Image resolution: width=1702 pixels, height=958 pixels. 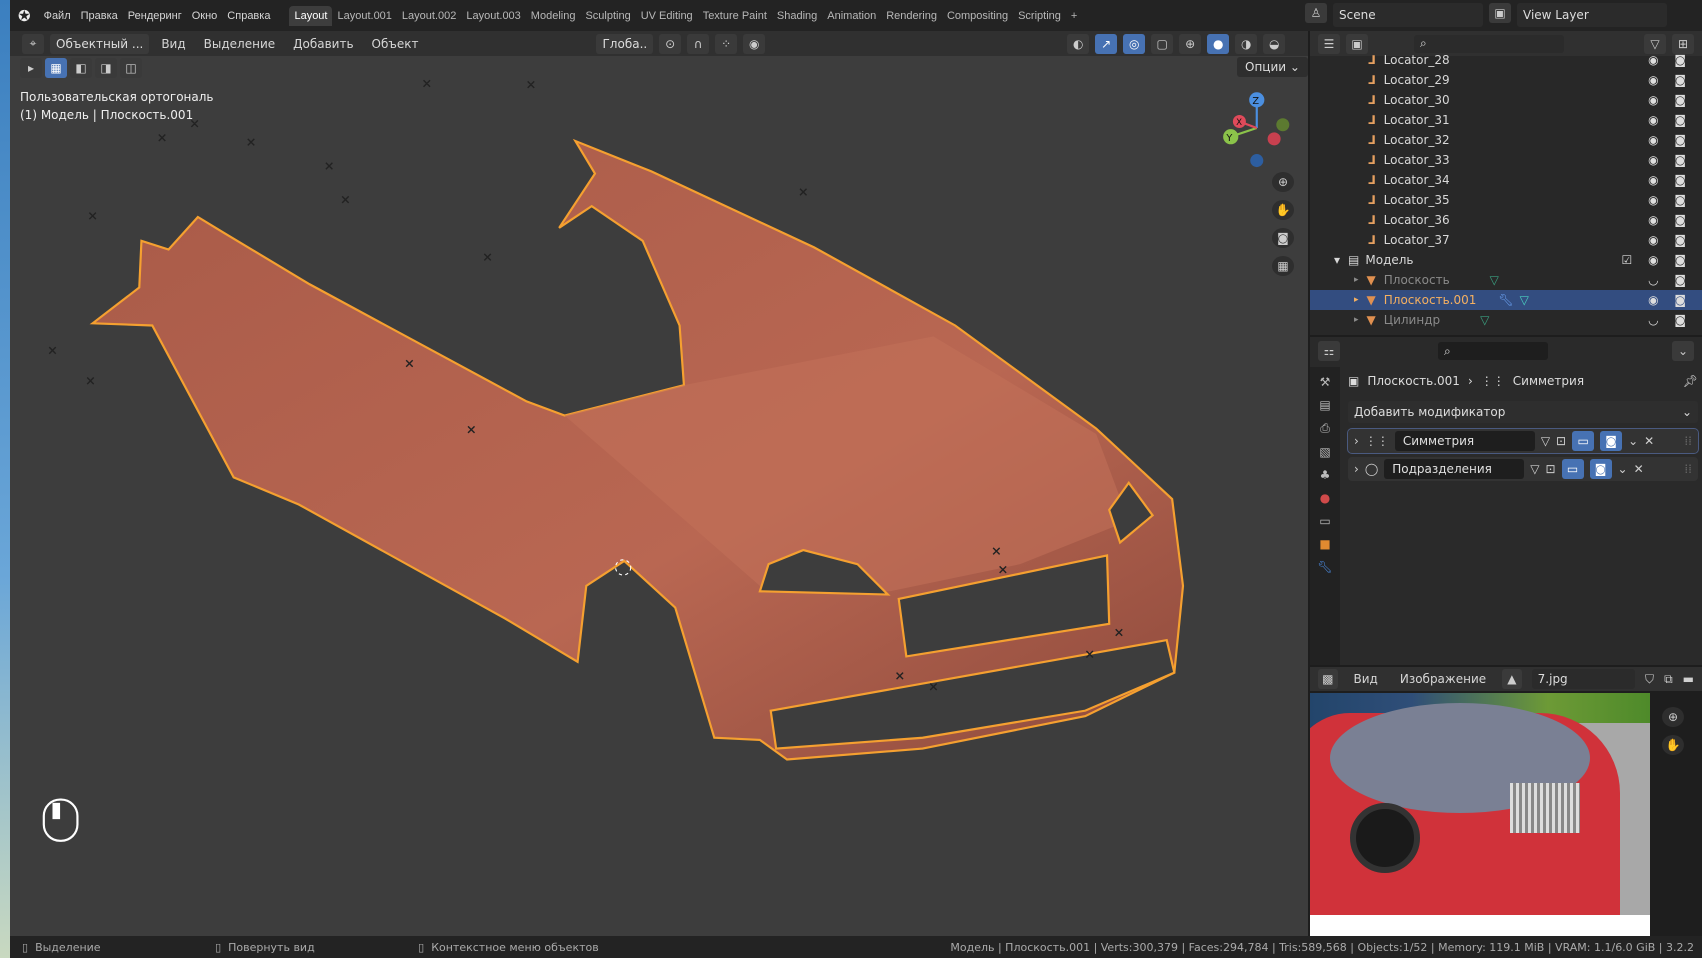 I want to click on view-layer-icon: ▣, so click(x=1500, y=13).